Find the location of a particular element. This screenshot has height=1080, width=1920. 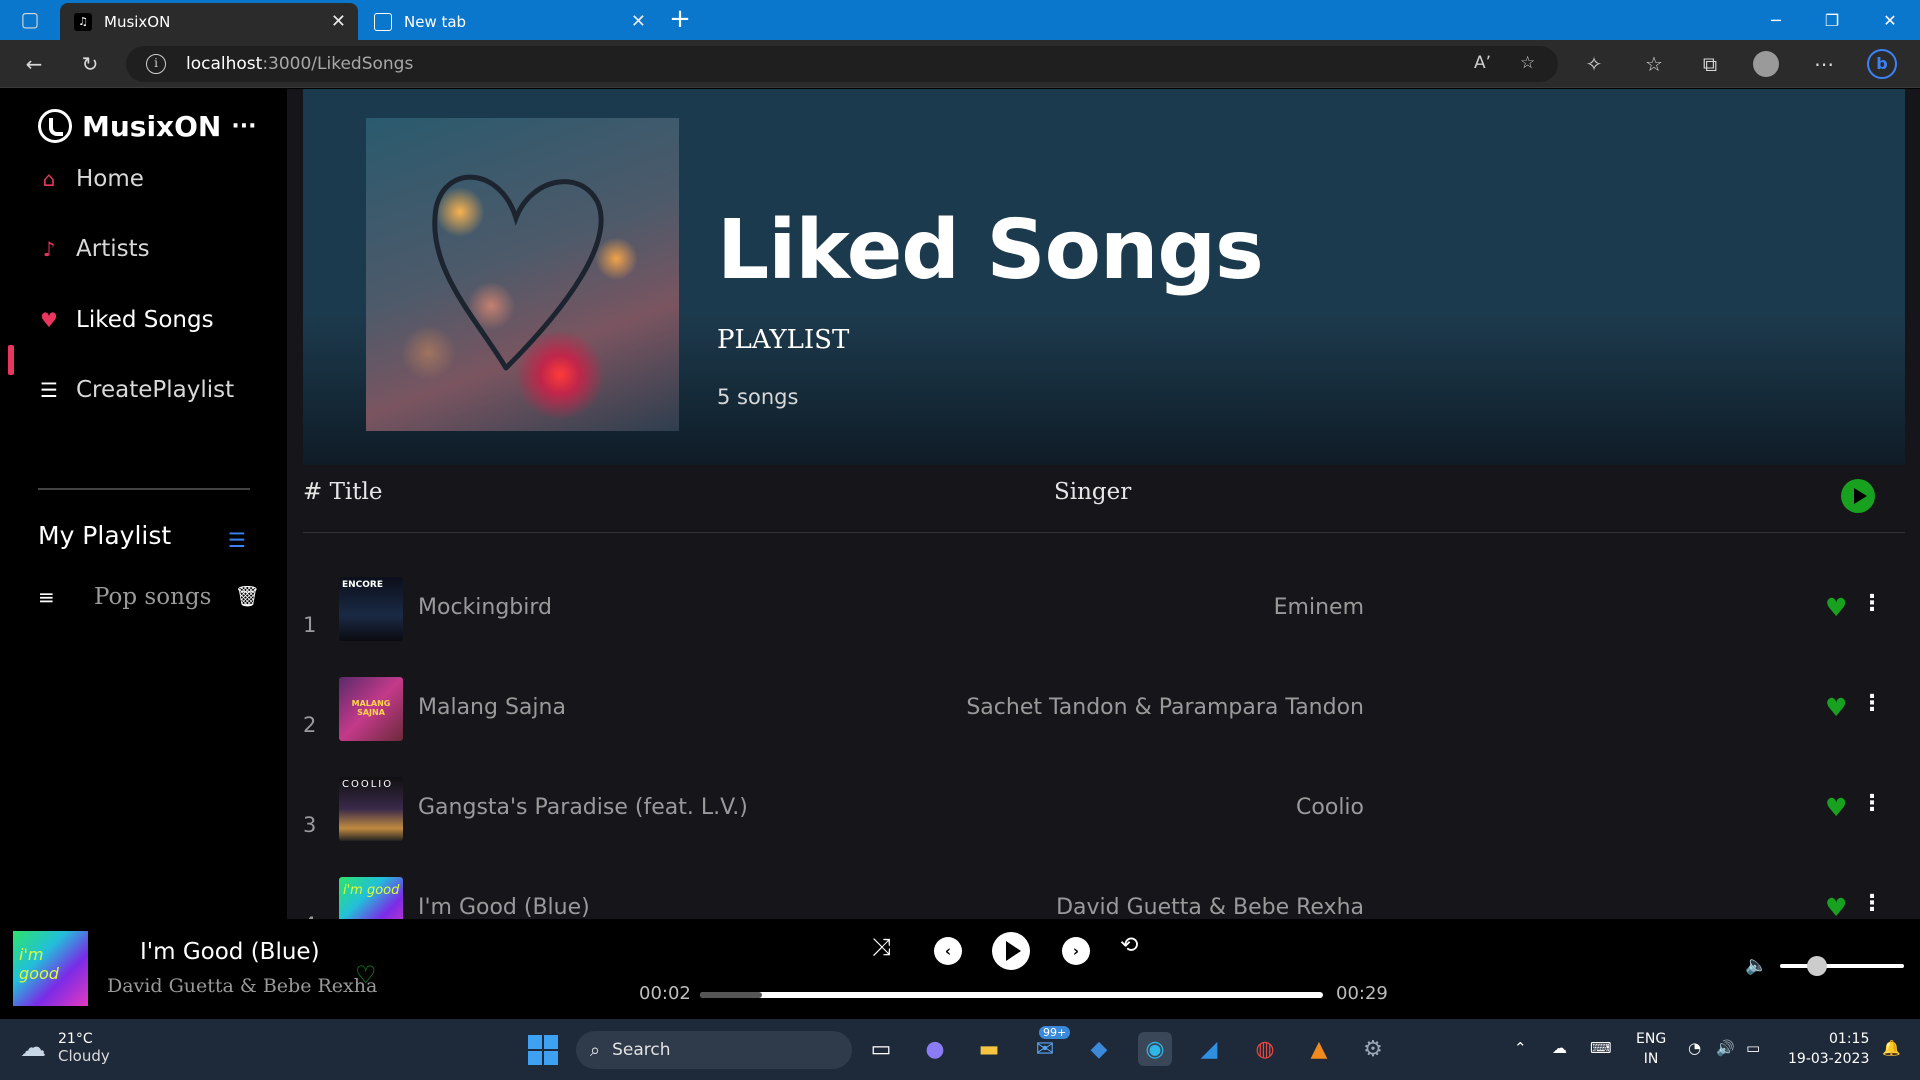

list-icon: ☰ is located at coordinates (237, 540).